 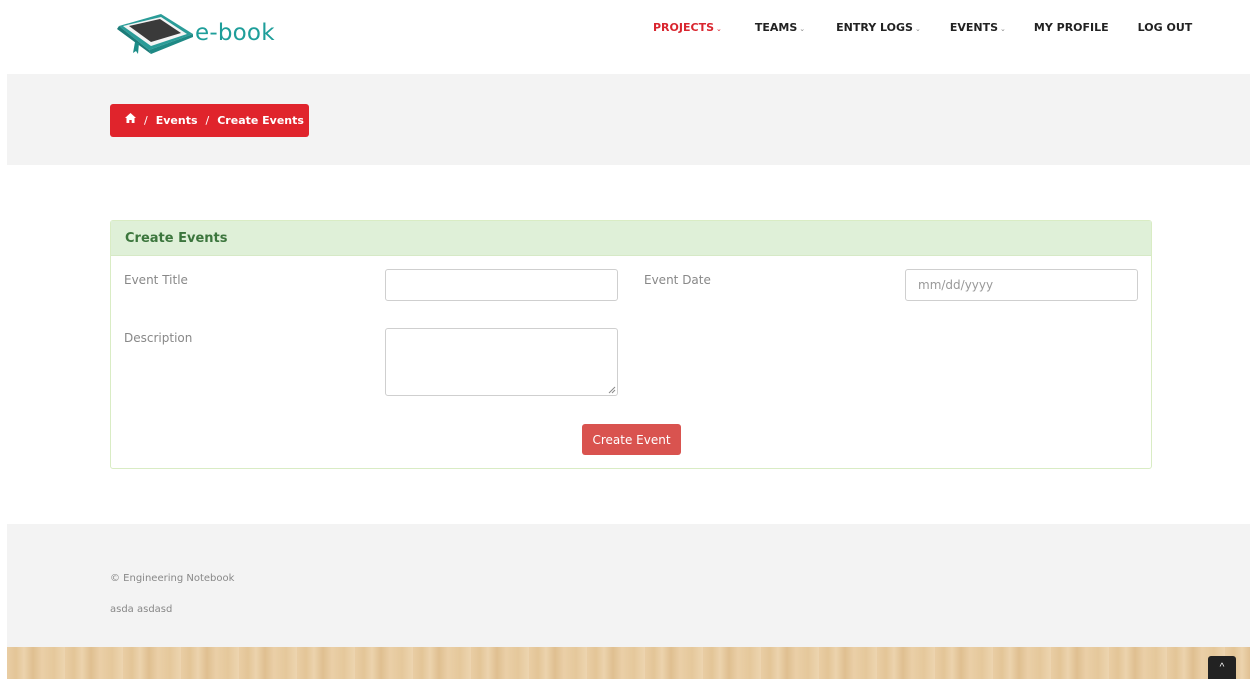 What do you see at coordinates (155, 34) in the screenshot?
I see `book-logo-icon` at bounding box center [155, 34].